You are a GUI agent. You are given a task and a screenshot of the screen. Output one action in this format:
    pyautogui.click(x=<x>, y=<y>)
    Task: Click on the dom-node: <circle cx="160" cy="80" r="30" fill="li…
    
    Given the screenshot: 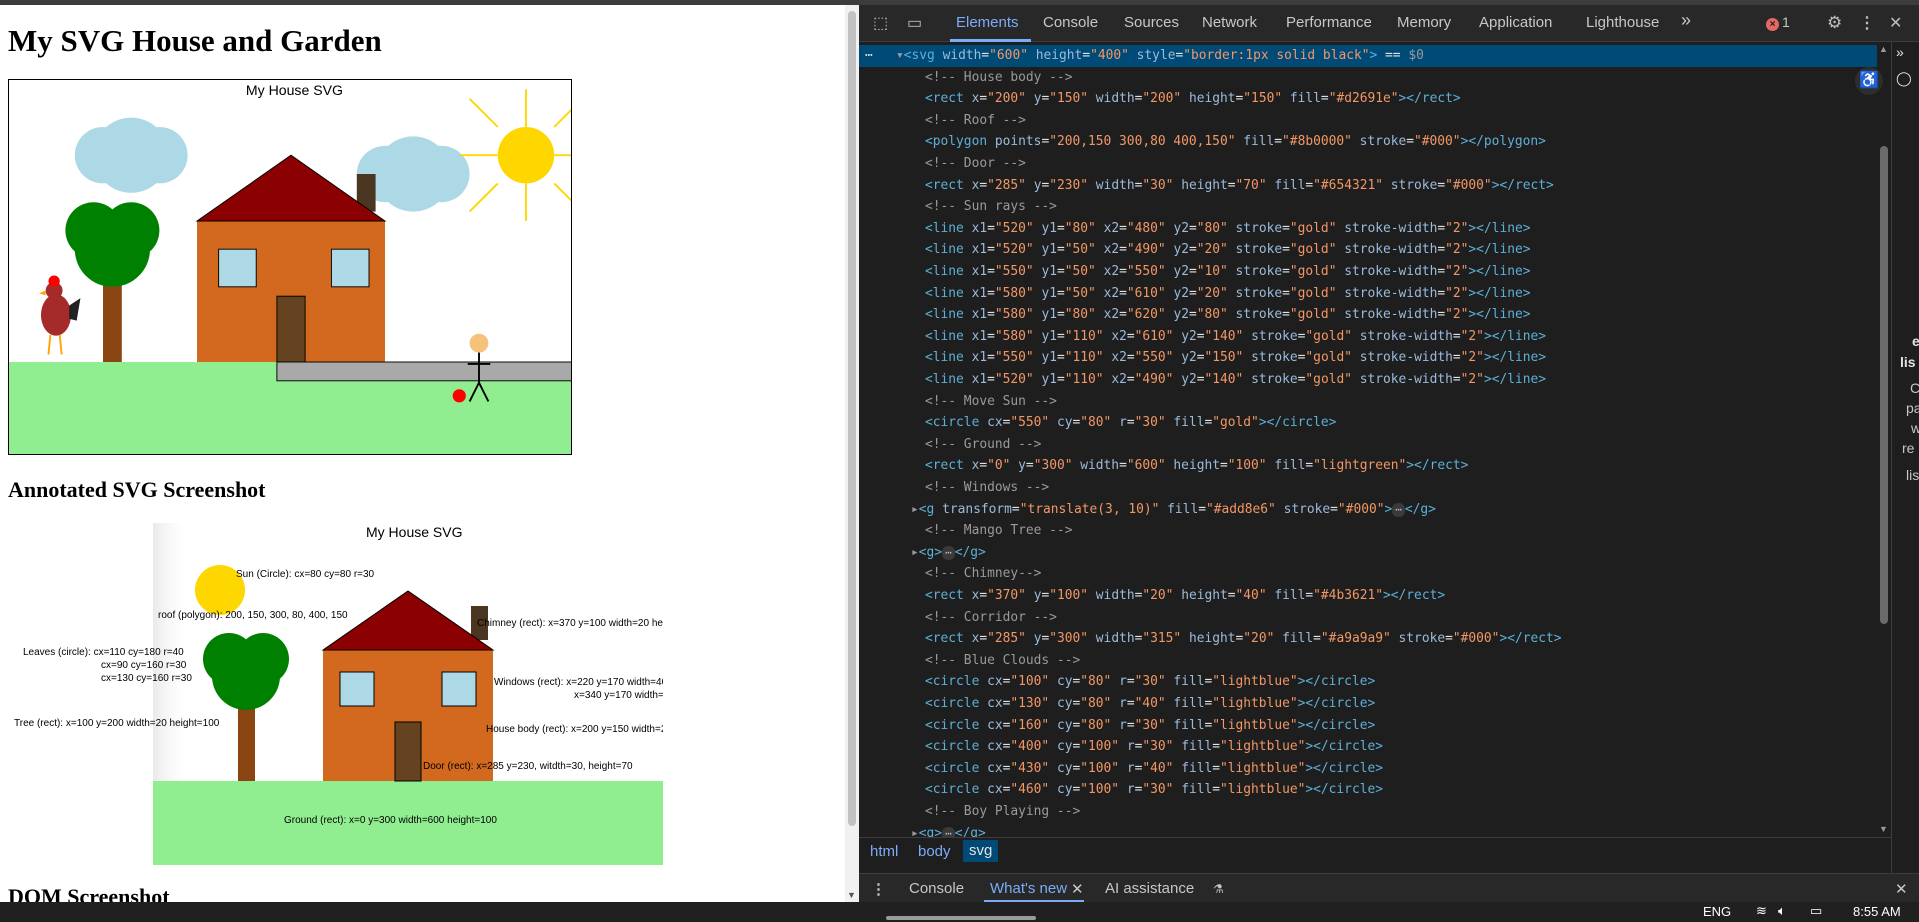 What is the action you would take?
    pyautogui.click(x=1368, y=726)
    